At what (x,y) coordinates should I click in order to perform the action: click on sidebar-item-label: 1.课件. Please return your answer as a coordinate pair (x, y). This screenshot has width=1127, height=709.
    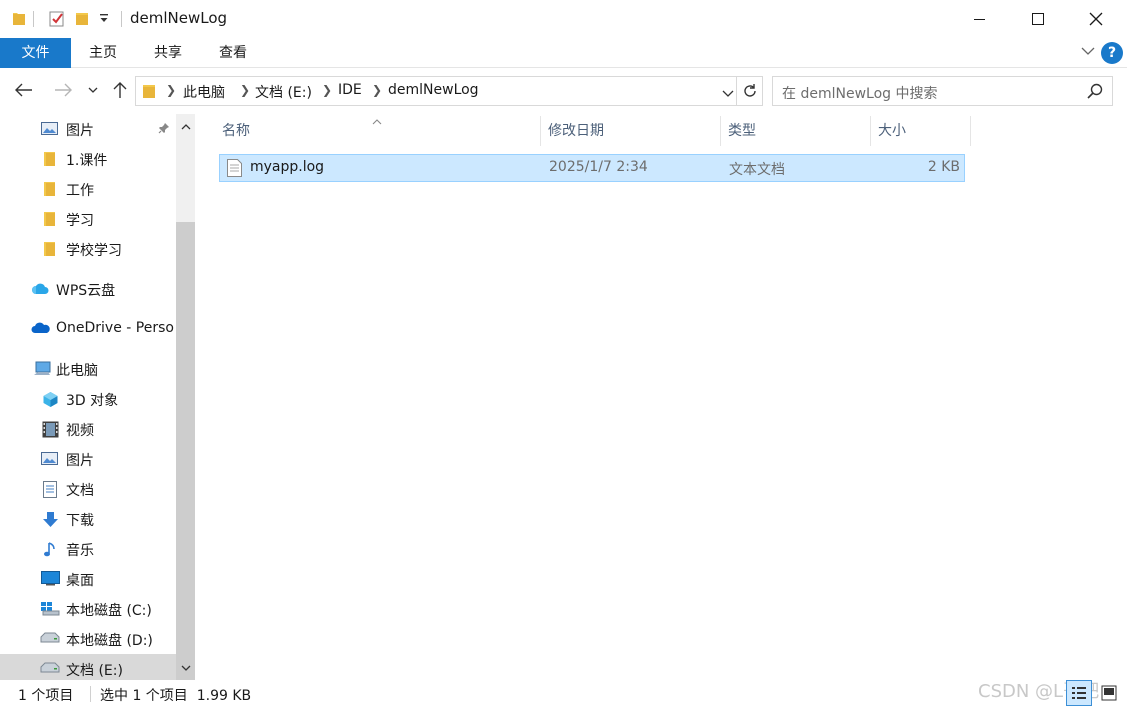
    Looking at the image, I should click on (87, 161).